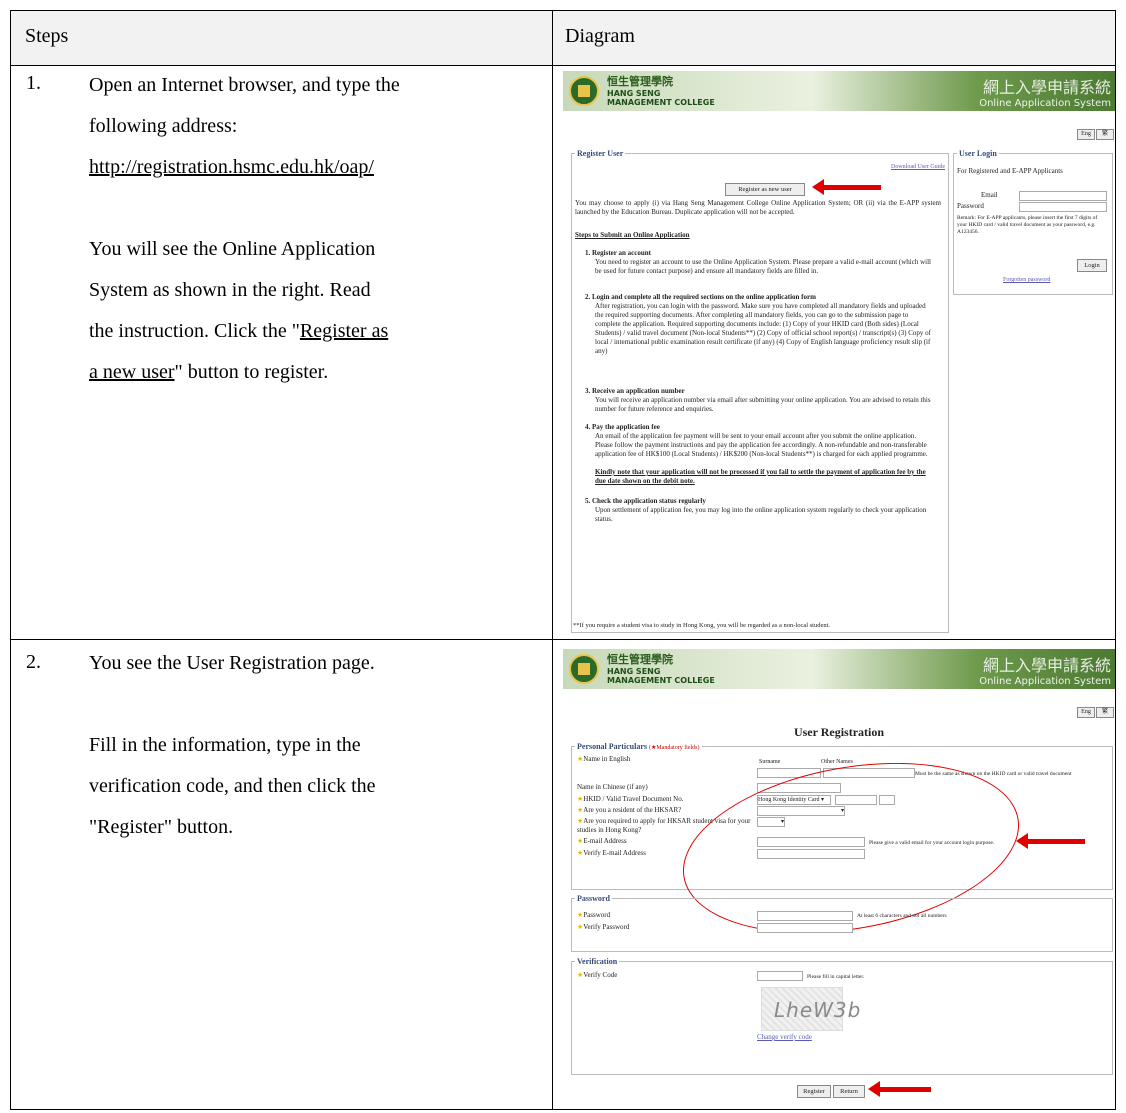 This screenshot has height=1113, width=1126. What do you see at coordinates (770, 762) in the screenshot?
I see `surname-label: Surname` at bounding box center [770, 762].